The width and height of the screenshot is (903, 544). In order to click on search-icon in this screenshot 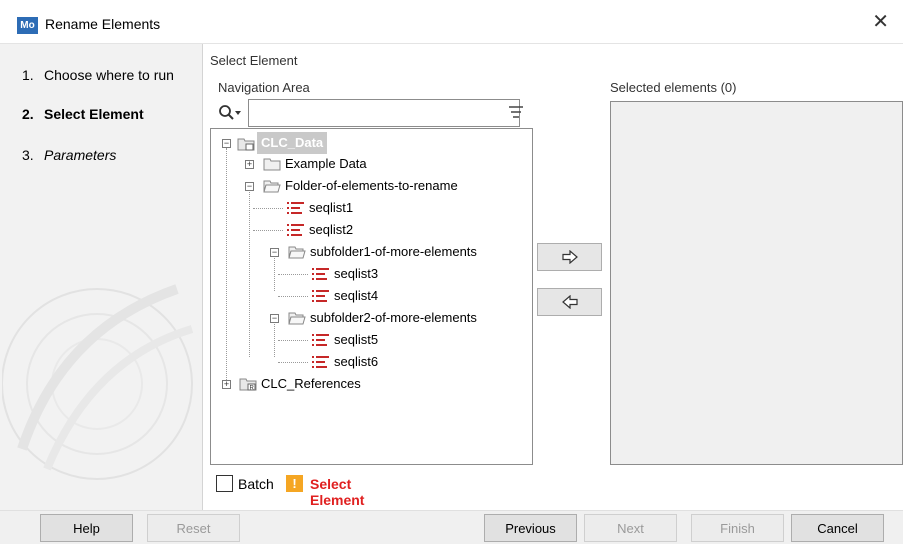, I will do `click(230, 113)`.